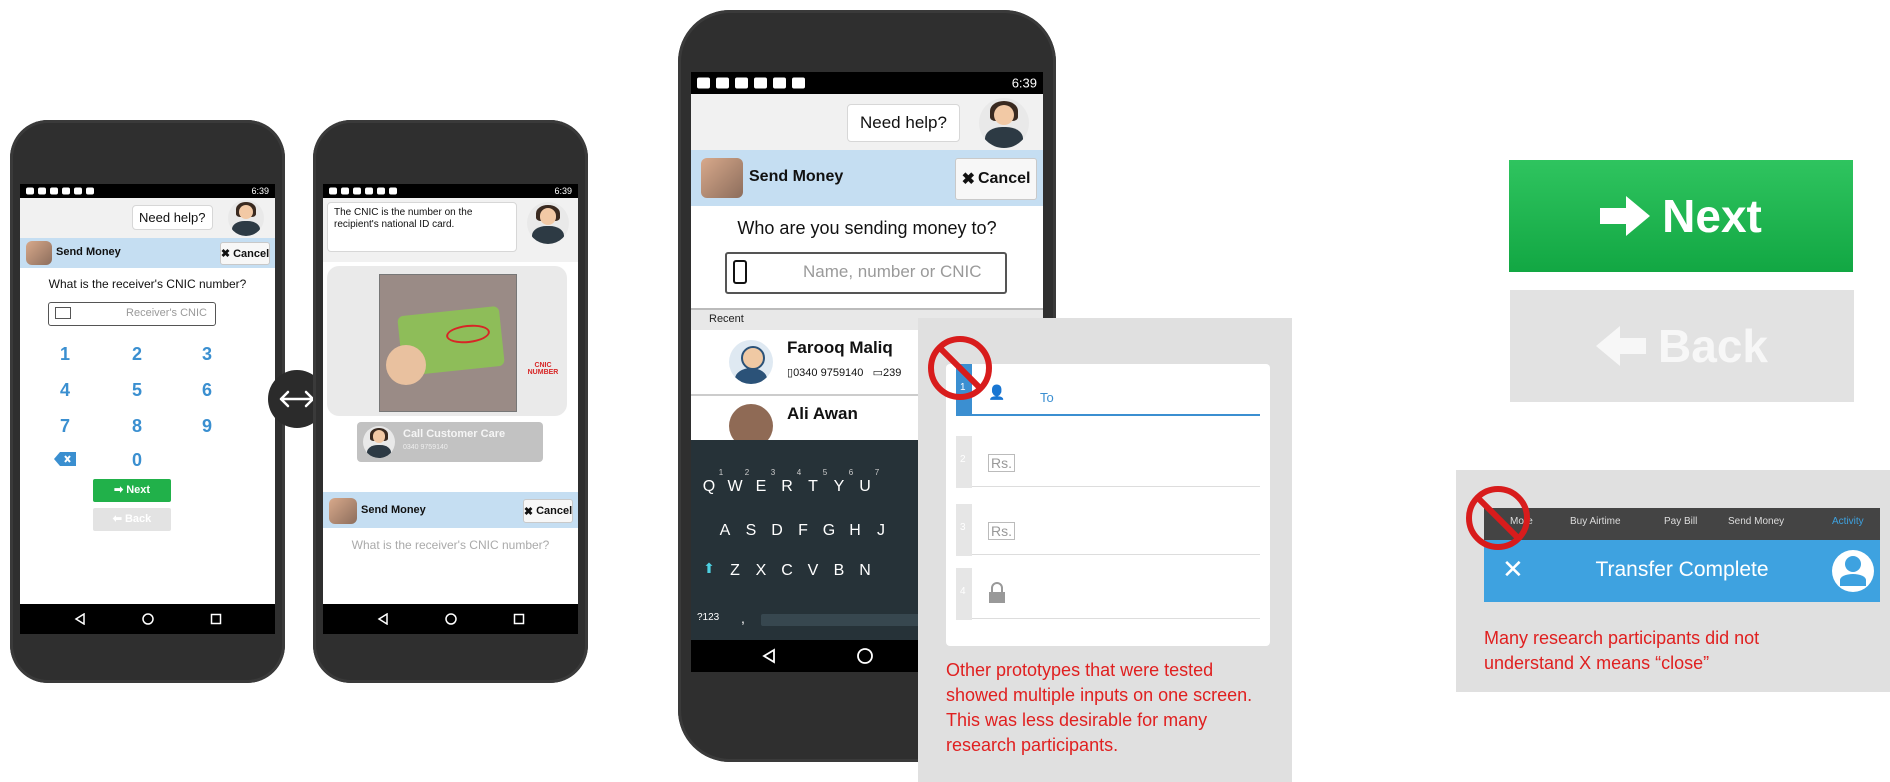  What do you see at coordinates (132, 519) in the screenshot?
I see `back-button: ⬅ Back` at bounding box center [132, 519].